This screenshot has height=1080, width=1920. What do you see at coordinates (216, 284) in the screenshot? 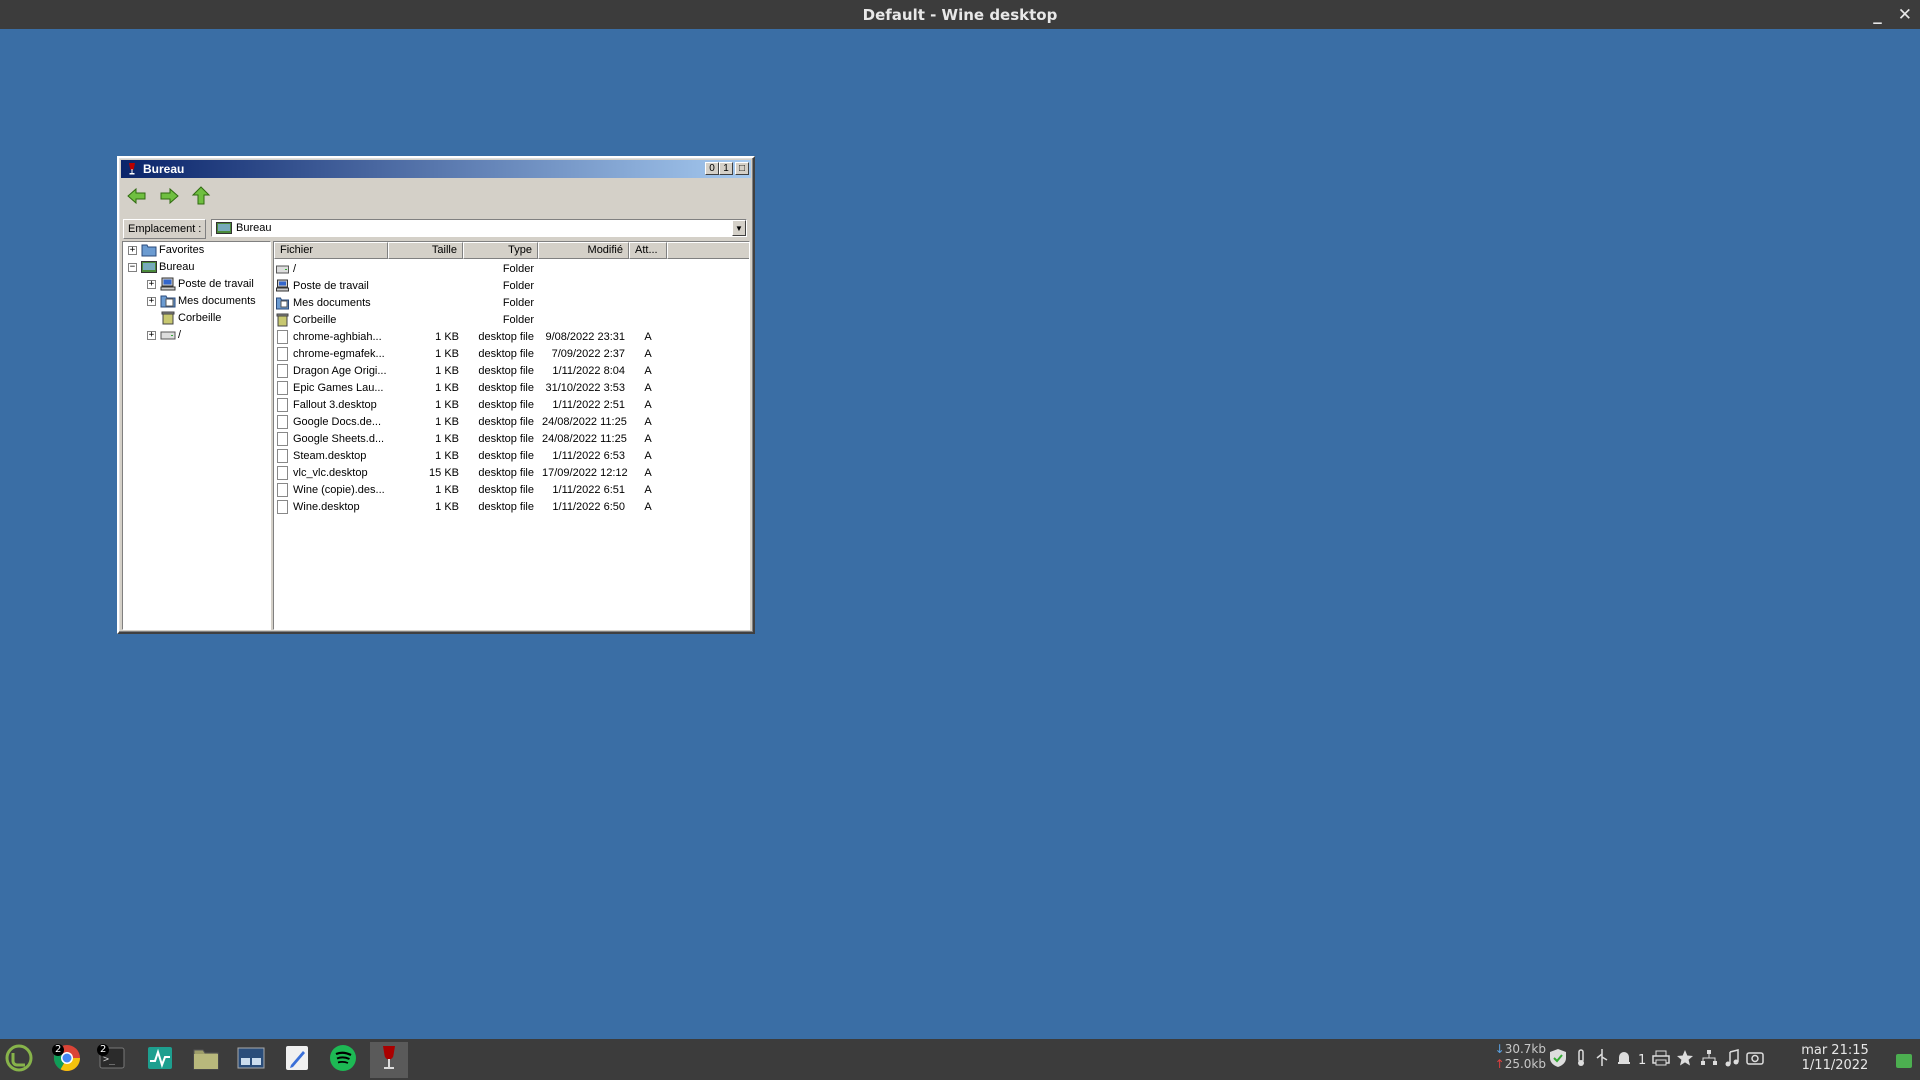
I see `tree-item-label: Poste de travail` at bounding box center [216, 284].